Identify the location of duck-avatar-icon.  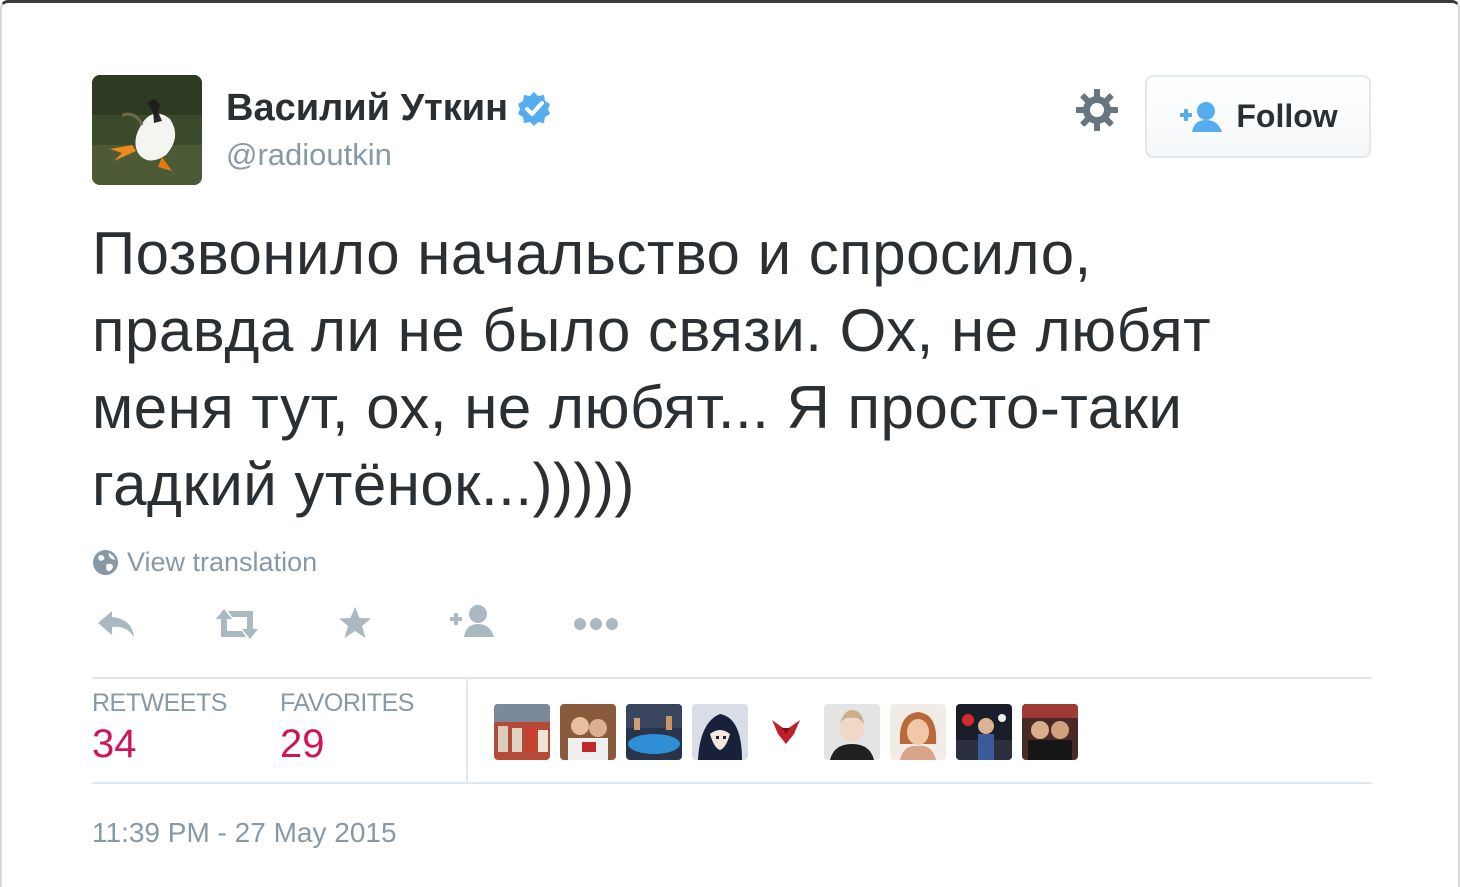
(147, 130).